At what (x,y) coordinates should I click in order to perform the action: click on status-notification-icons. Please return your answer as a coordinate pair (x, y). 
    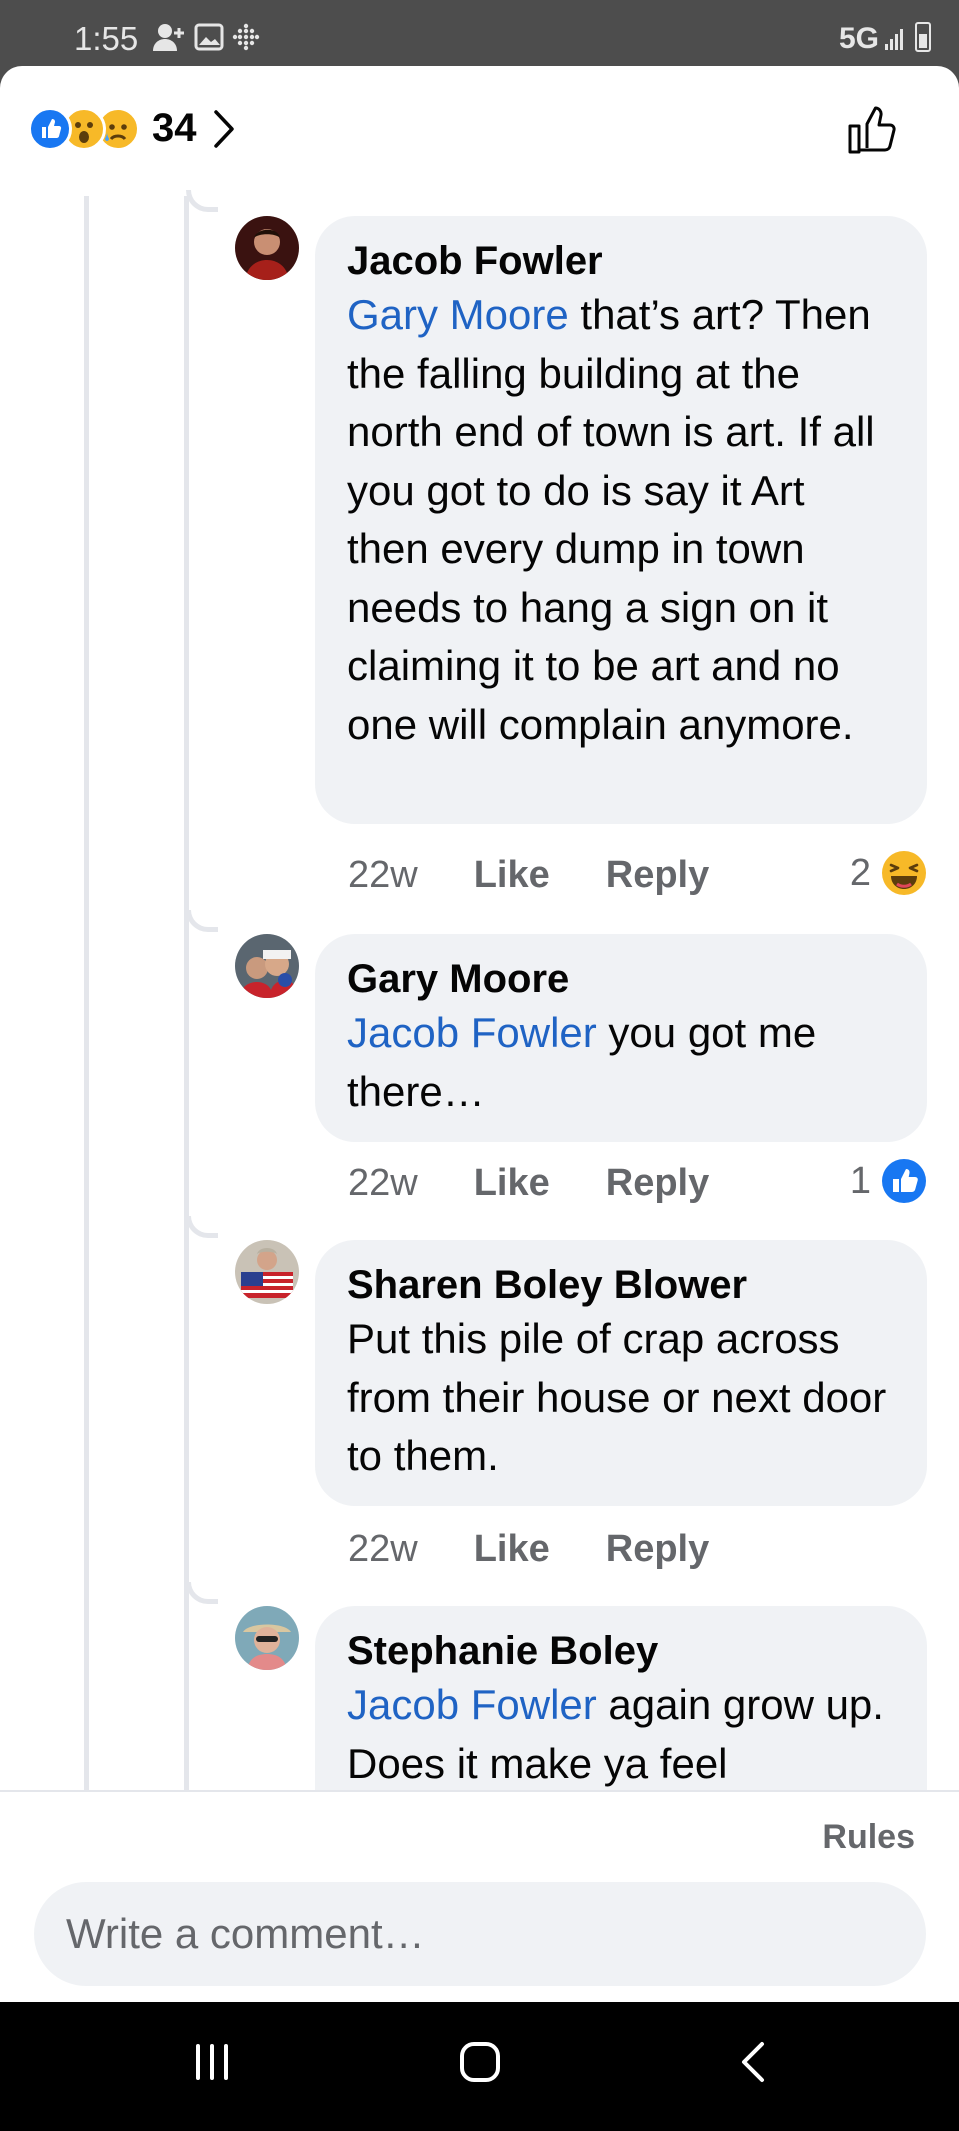
    Looking at the image, I should click on (206, 37).